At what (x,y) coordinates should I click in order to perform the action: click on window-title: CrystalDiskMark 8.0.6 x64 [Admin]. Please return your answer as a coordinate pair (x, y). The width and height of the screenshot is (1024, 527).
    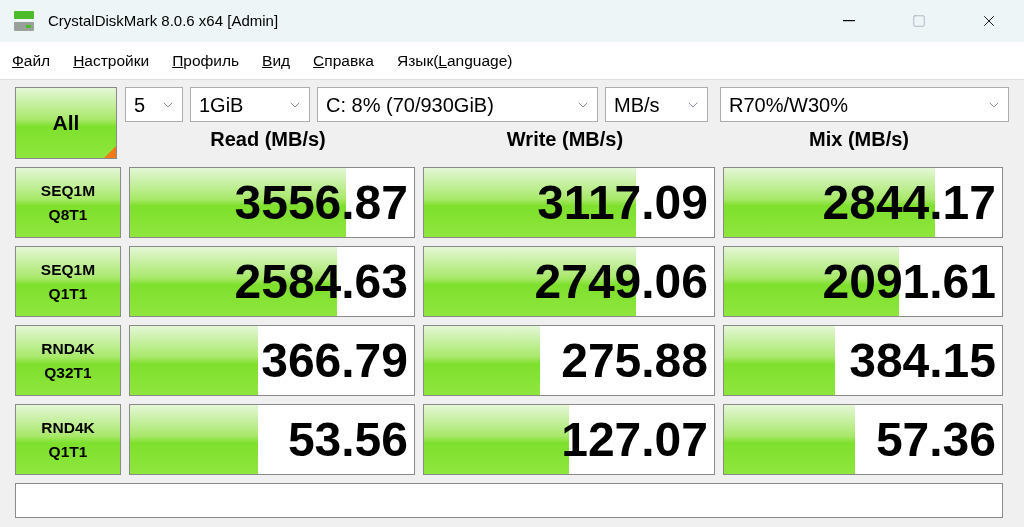
    Looking at the image, I should click on (163, 20).